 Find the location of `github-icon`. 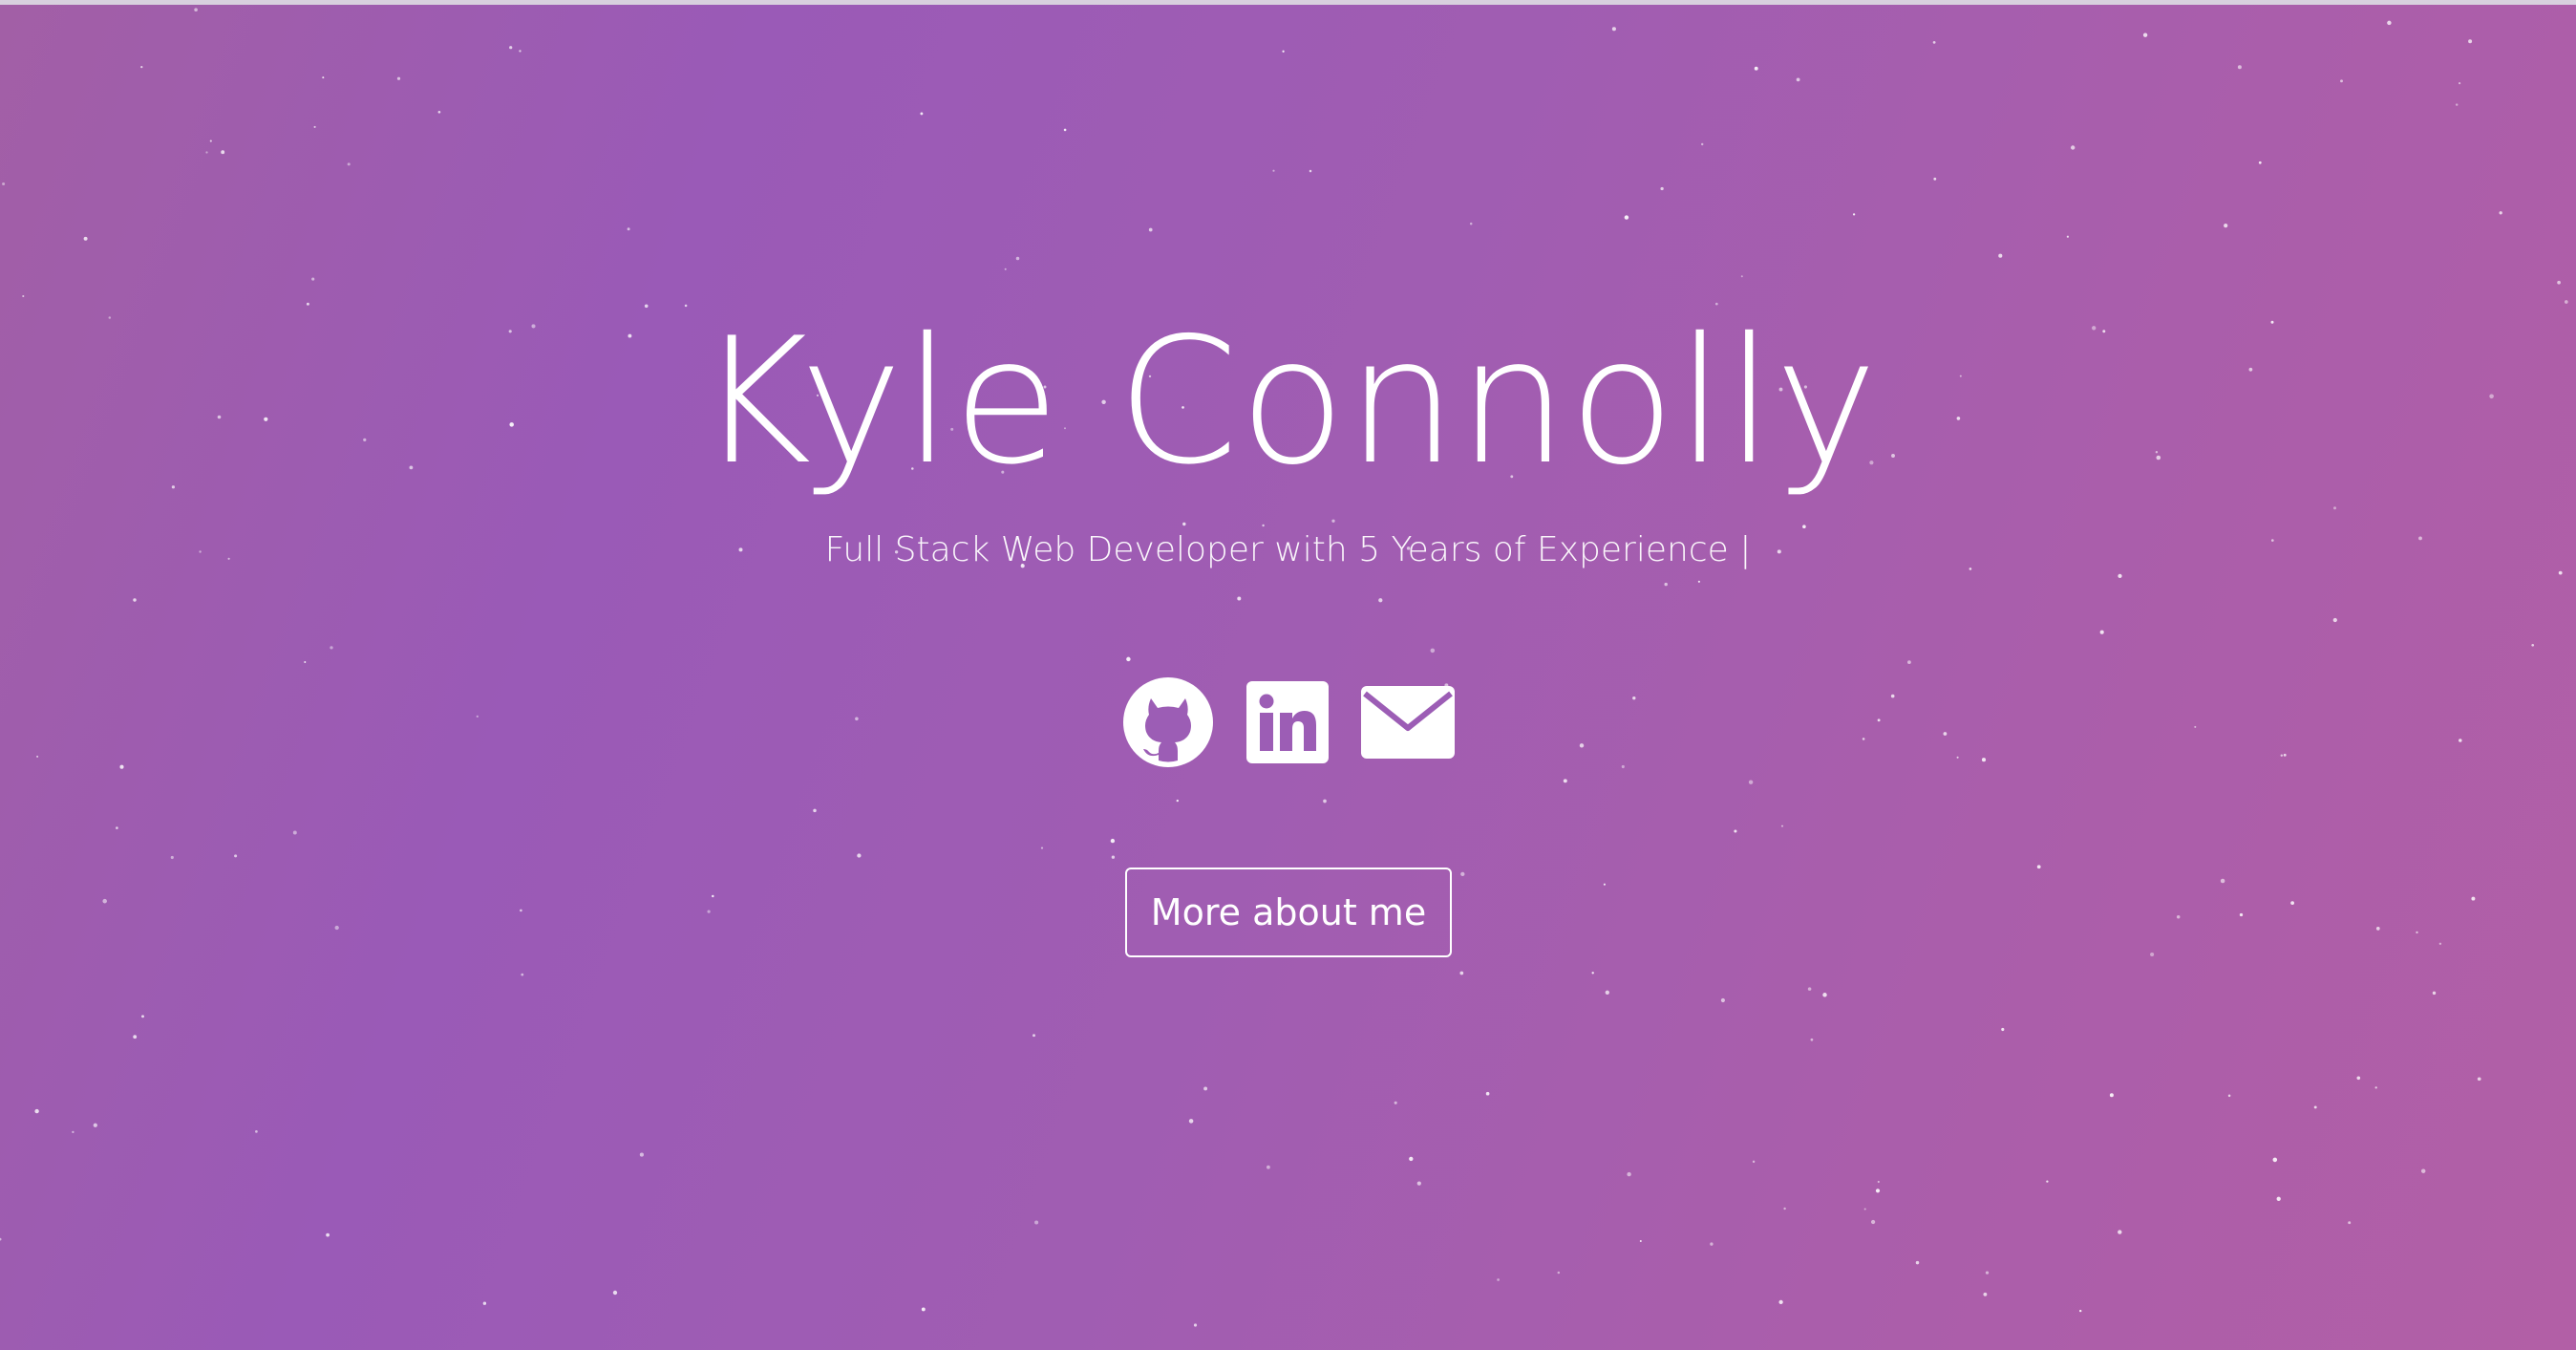

github-icon is located at coordinates (1167, 722).